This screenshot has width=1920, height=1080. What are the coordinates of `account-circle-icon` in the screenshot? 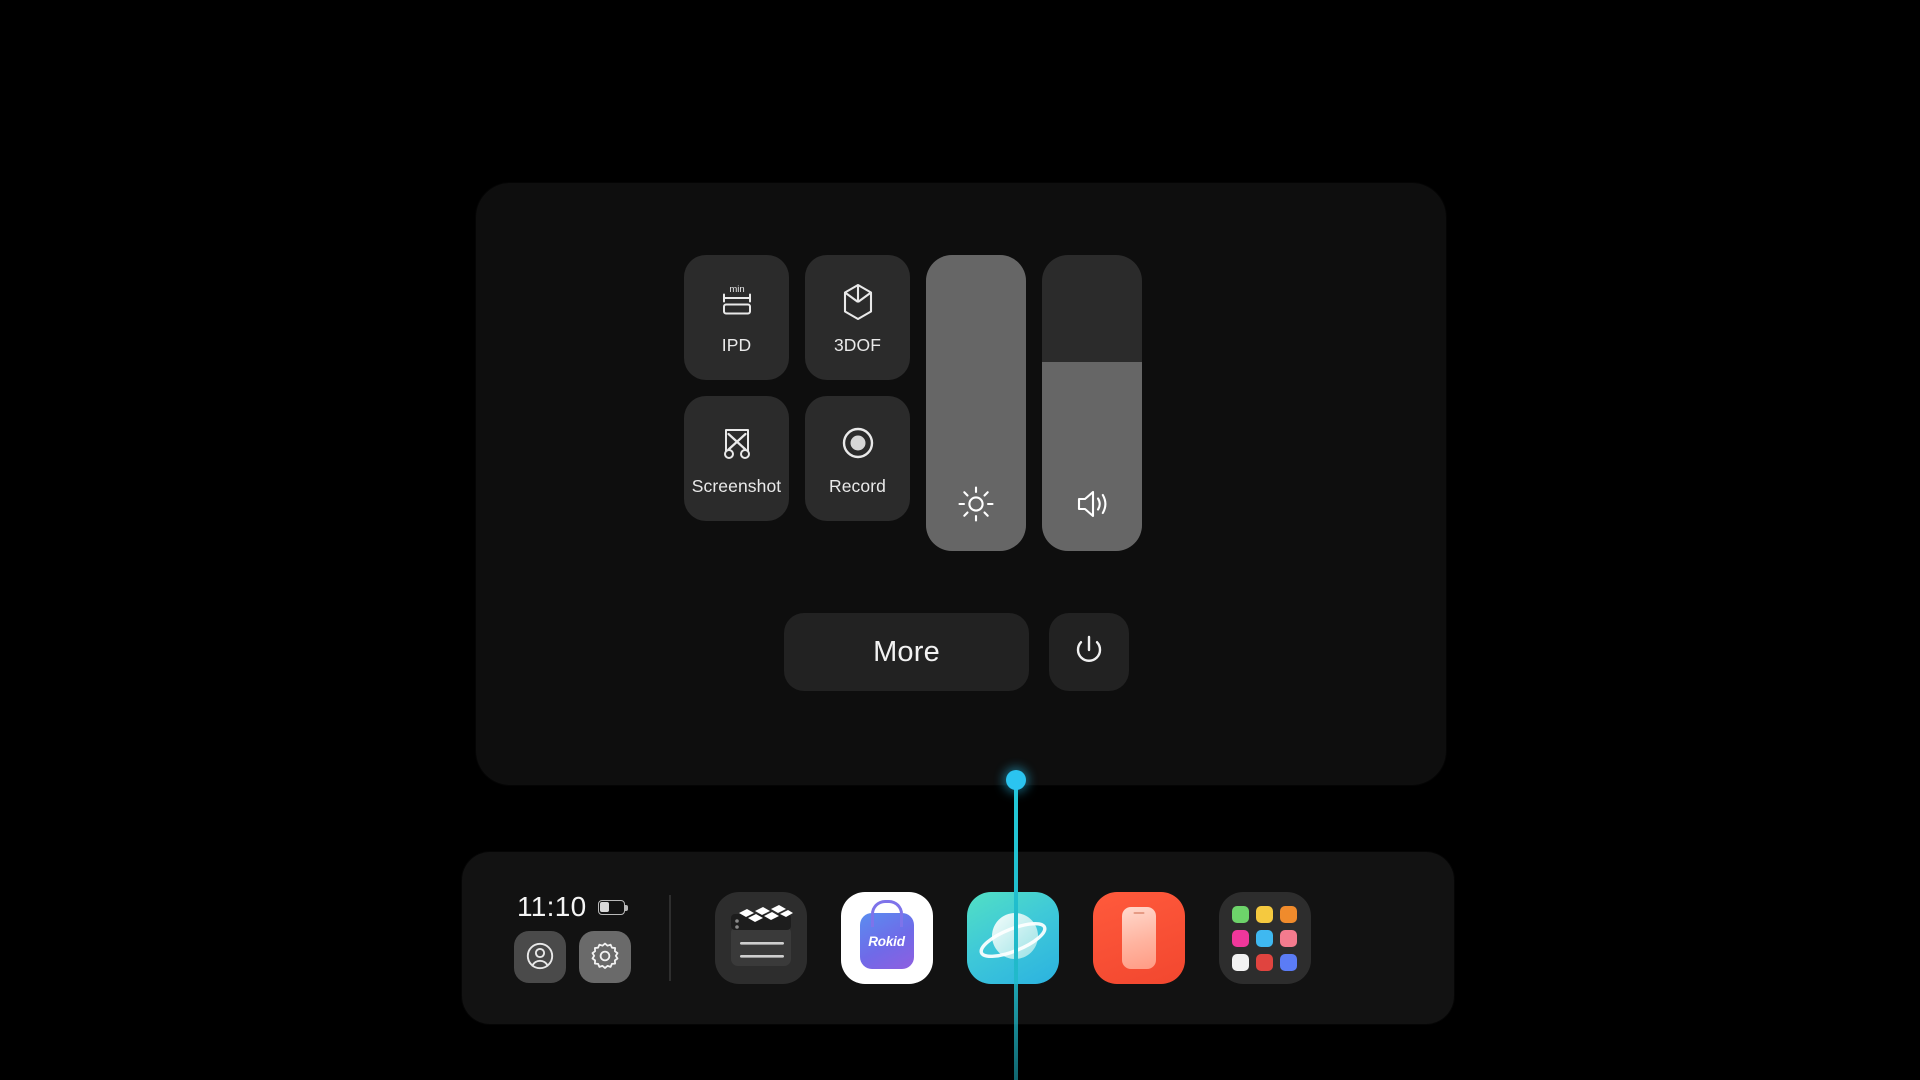 It's located at (540, 957).